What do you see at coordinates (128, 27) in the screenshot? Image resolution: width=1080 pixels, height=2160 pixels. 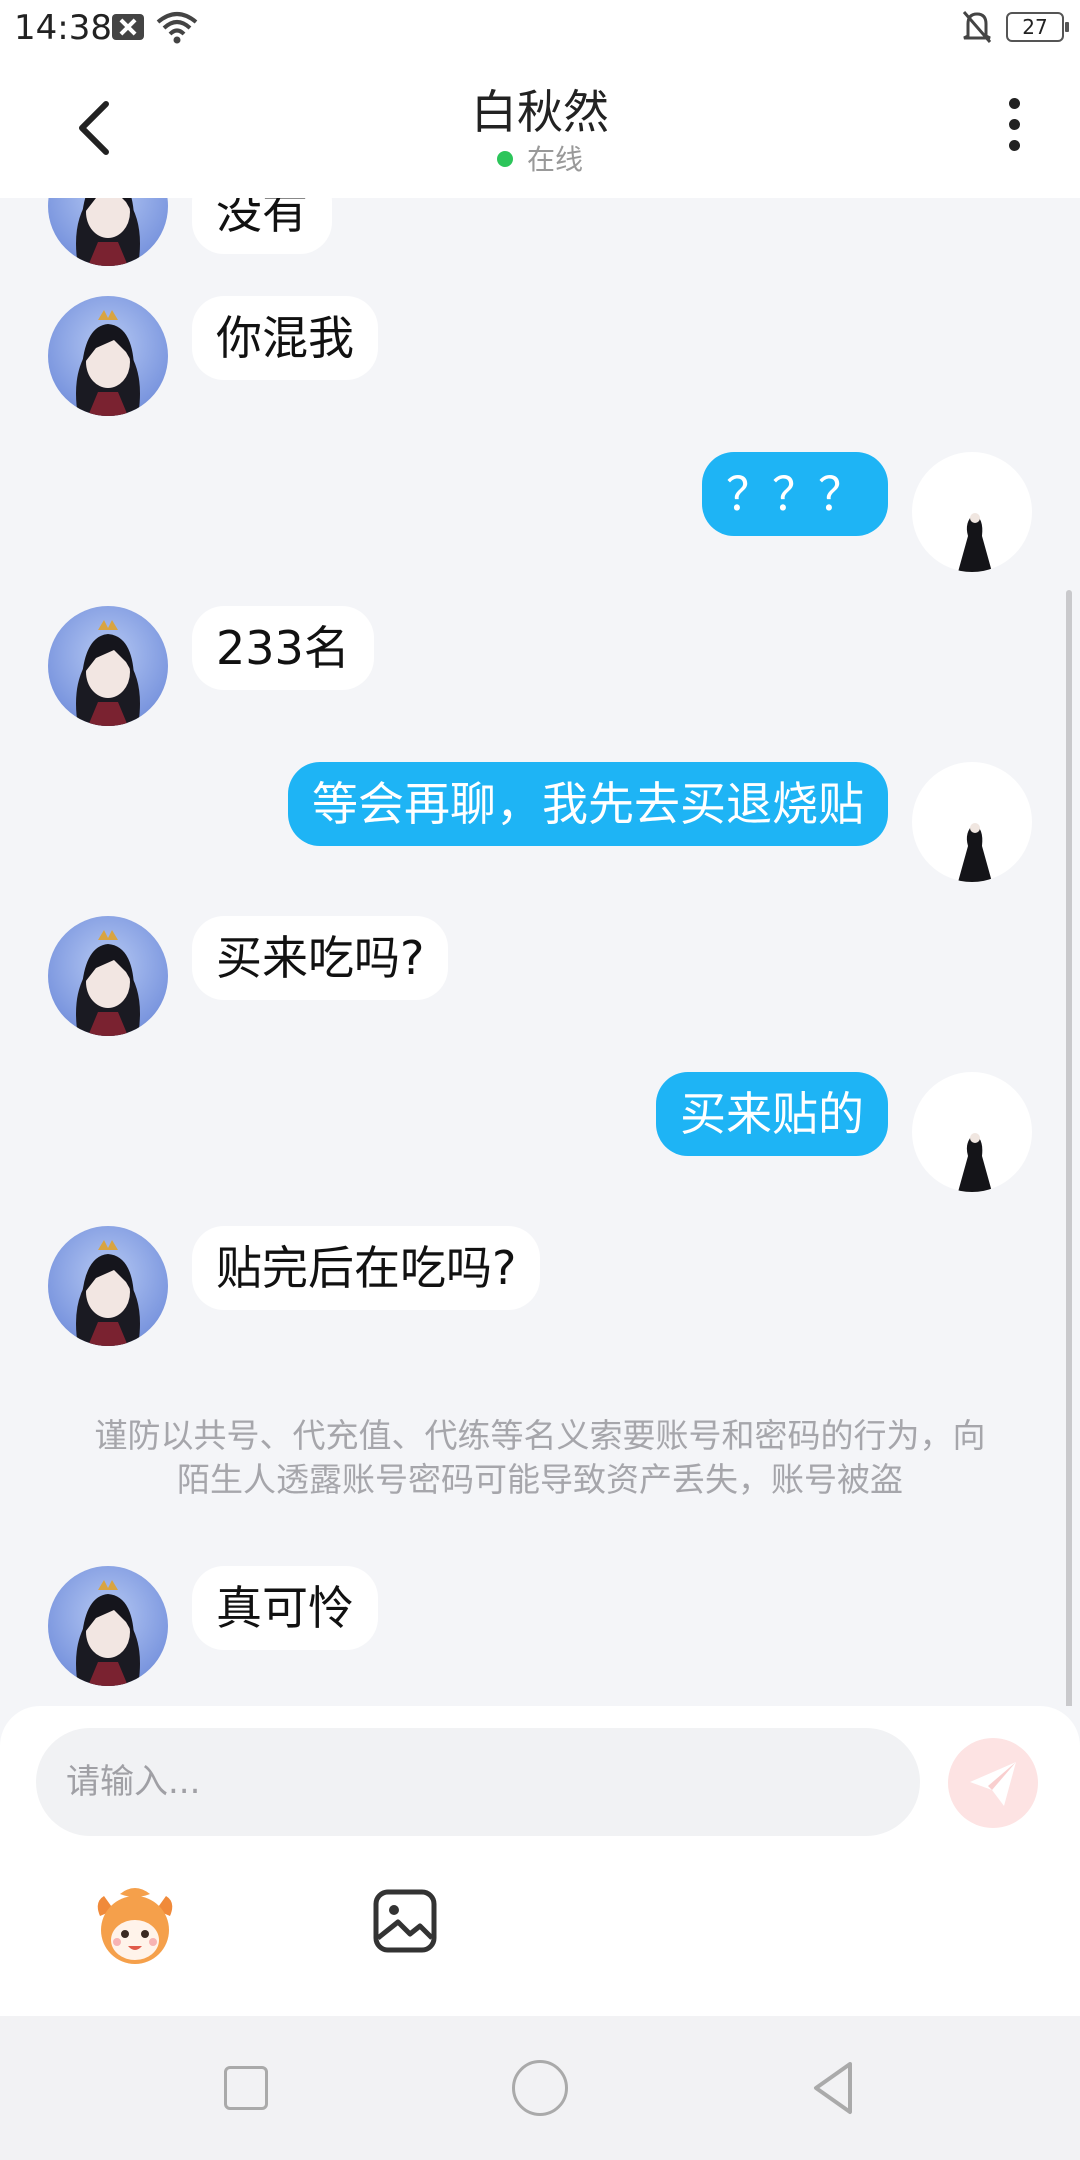 I see `notification-x-icon` at bounding box center [128, 27].